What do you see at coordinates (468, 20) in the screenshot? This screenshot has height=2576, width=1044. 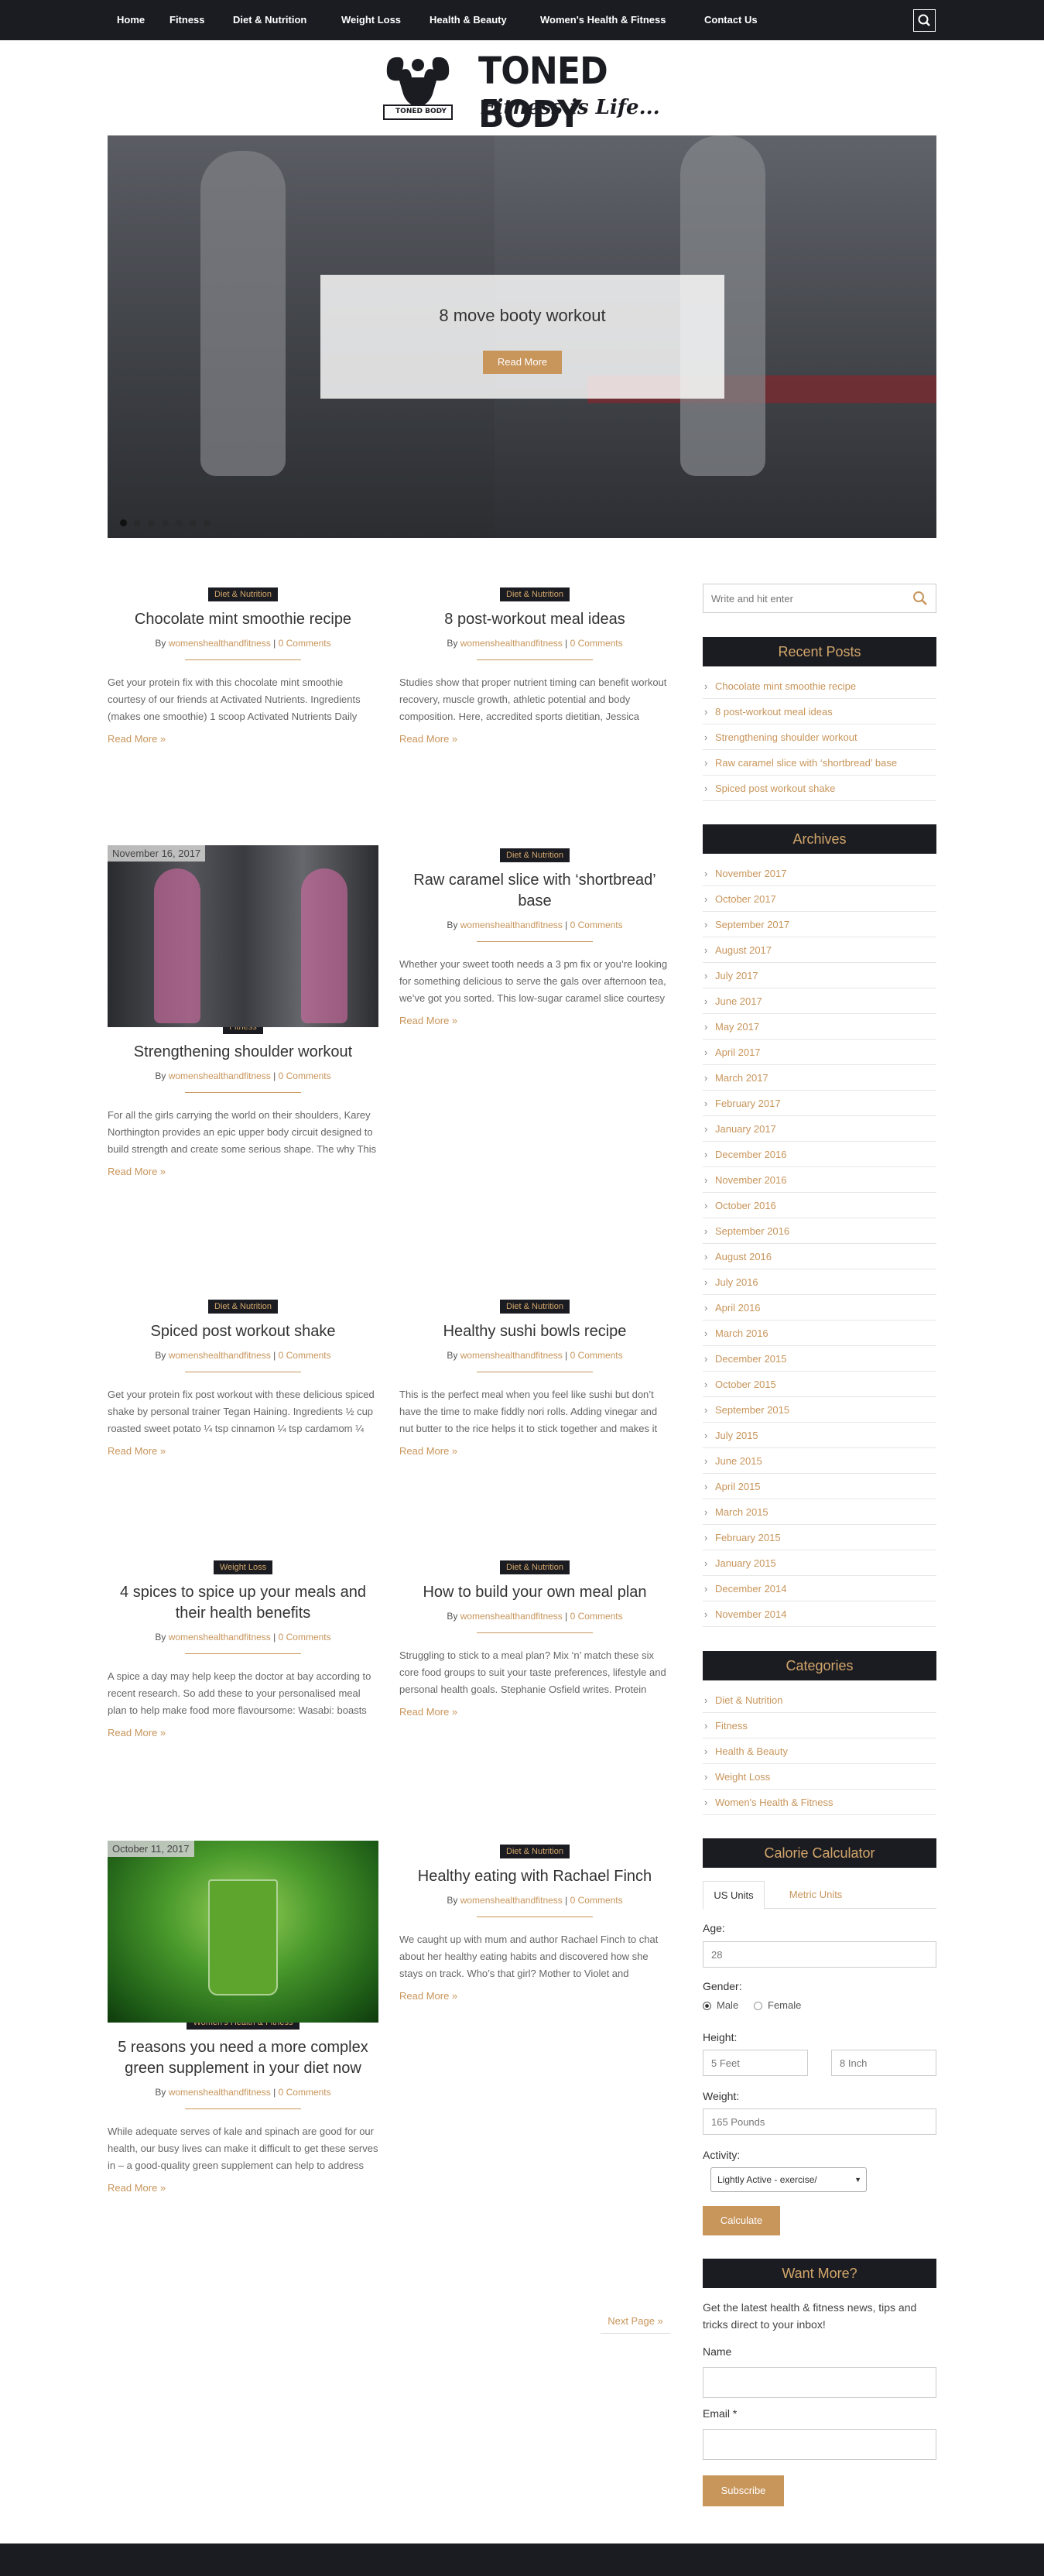 I see `nav-health-beauty: Health & Beauty` at bounding box center [468, 20].